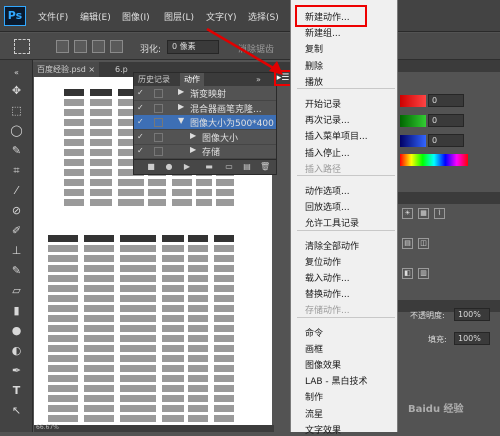  Describe the element at coordinates (16, 351) in the screenshot. I see `dodge-tool-icon: ◐` at that location.